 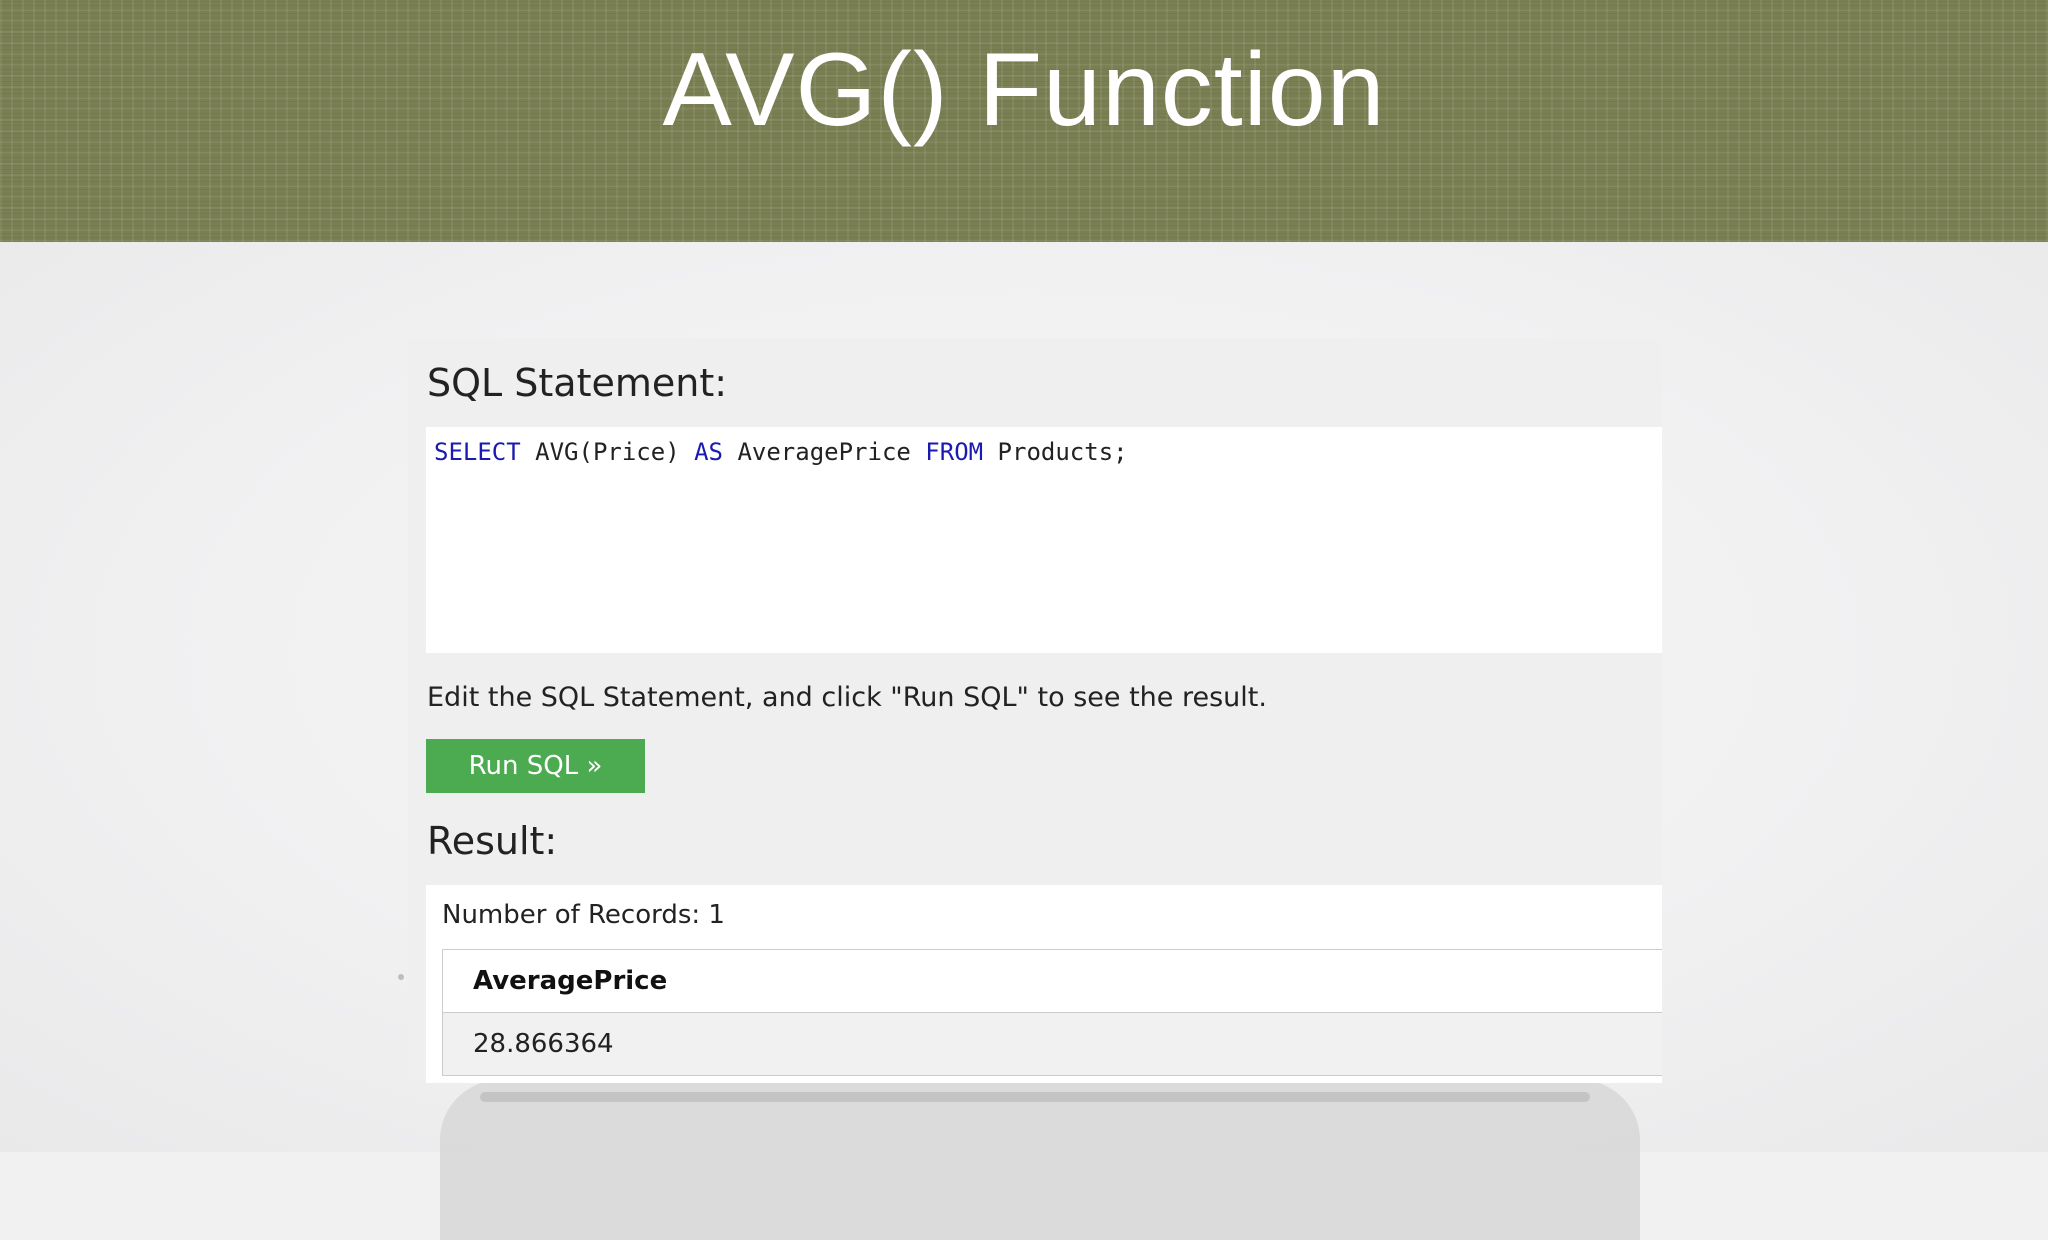 I want to click on table-header-row: AveragePrice, so click(x=1052, y=981).